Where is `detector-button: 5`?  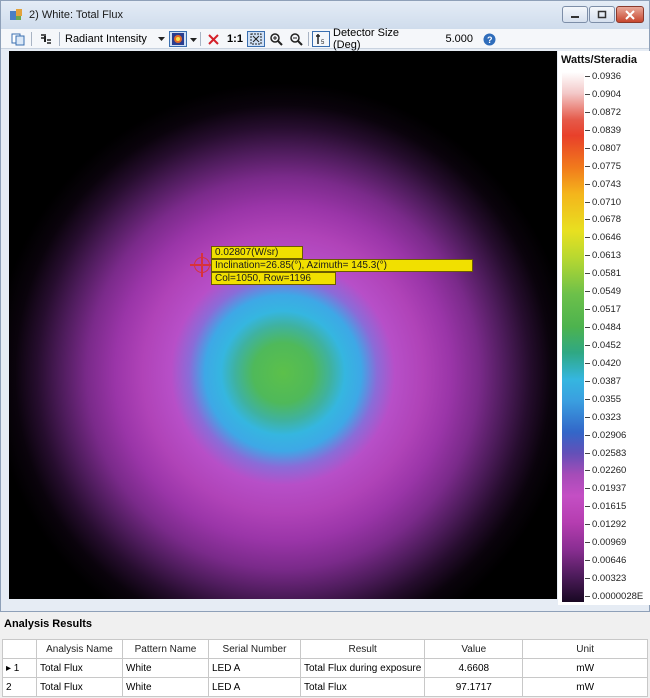
detector-button: 5 is located at coordinates (321, 39).